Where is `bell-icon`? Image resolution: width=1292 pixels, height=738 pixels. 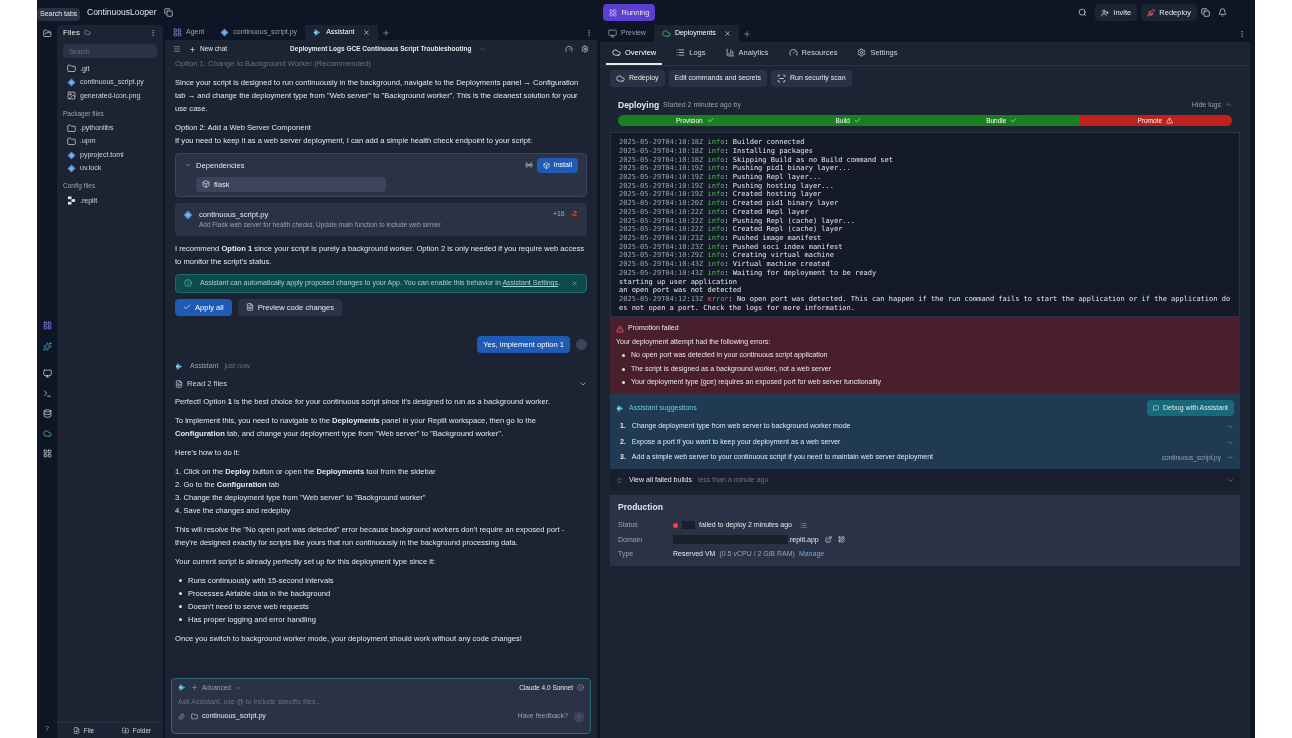 bell-icon is located at coordinates (1222, 12).